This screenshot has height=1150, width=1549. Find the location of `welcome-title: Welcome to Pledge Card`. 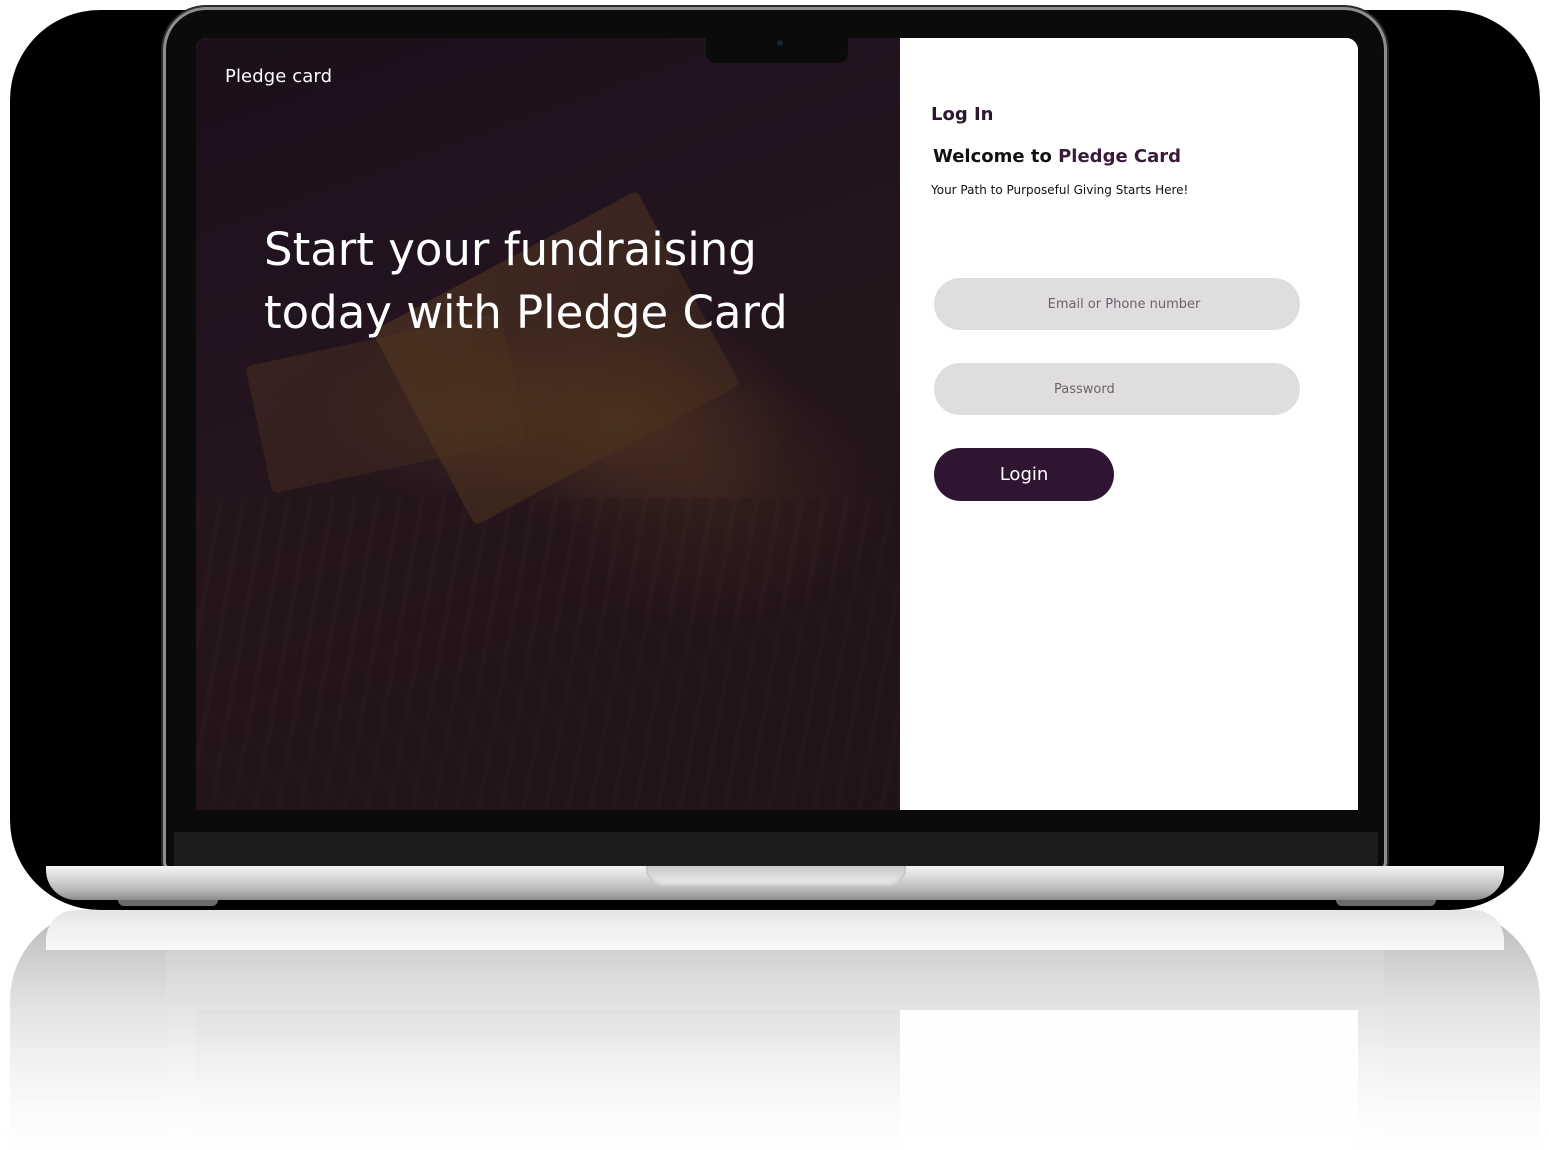

welcome-title: Welcome to Pledge Card is located at coordinates (1057, 156).